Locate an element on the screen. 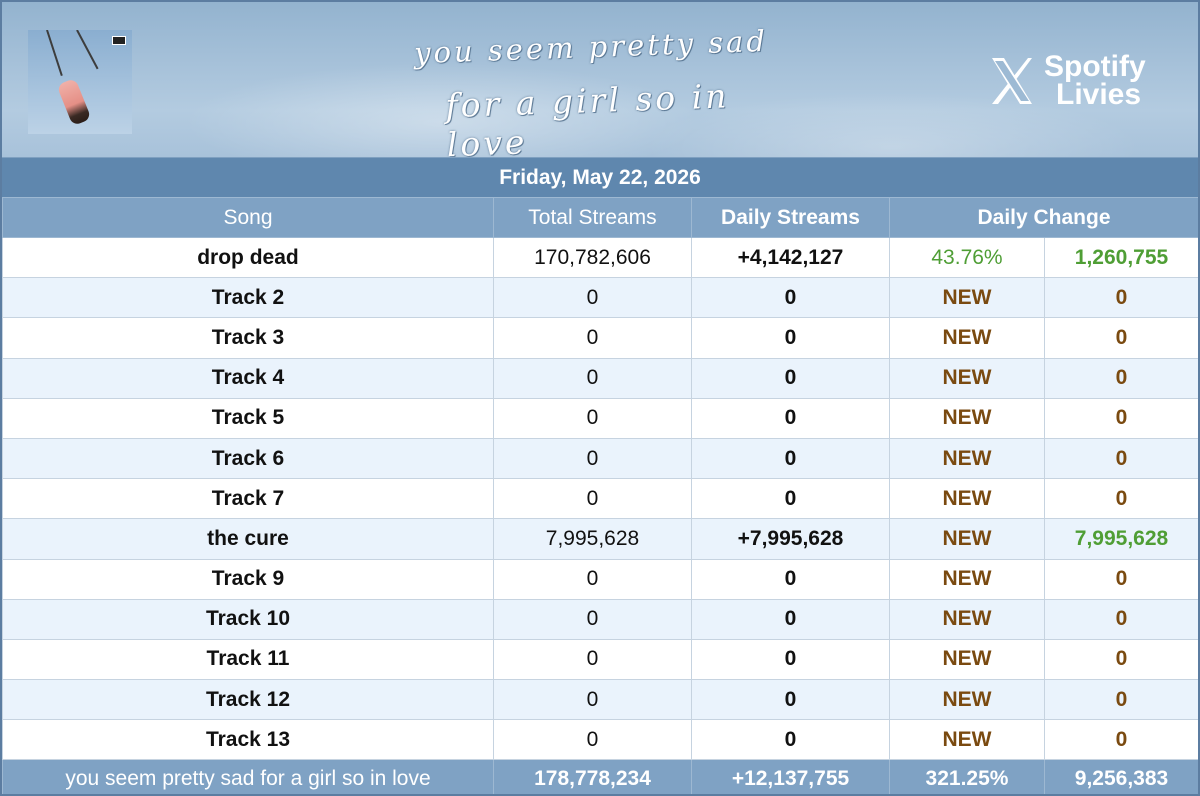  total-streams-cell: 7,995,628 is located at coordinates (592, 539).